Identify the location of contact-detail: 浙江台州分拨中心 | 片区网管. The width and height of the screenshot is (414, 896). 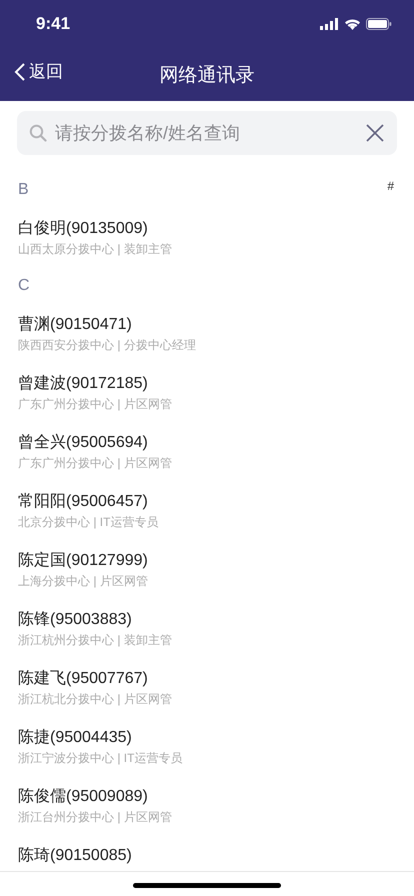
(95, 817).